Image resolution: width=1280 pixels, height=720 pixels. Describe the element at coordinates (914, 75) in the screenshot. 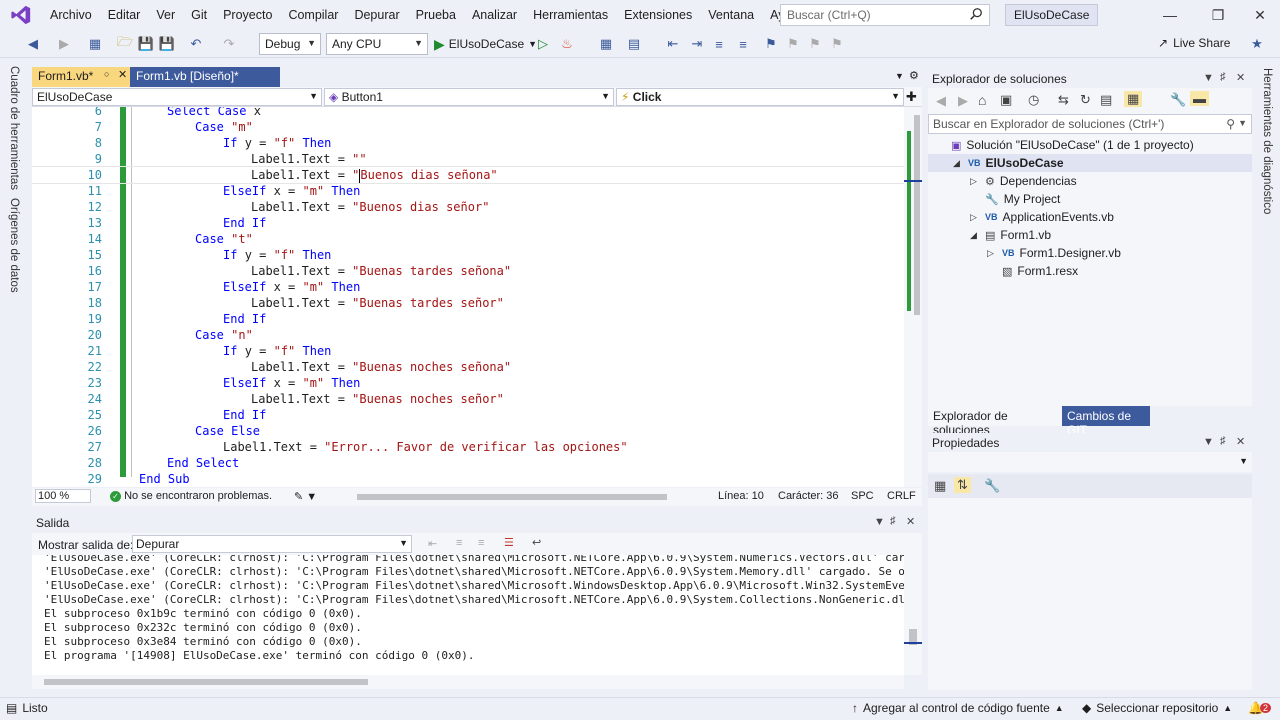

I see `gear-icon: ⚙` at that location.